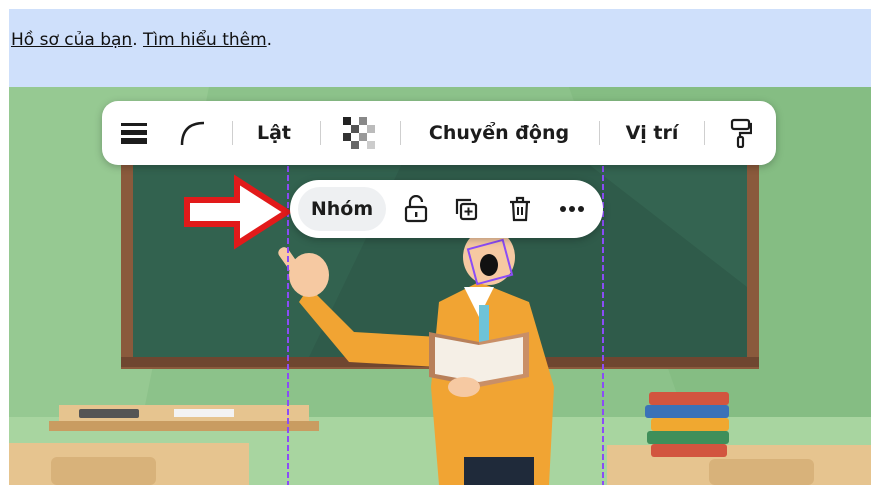  I want to click on delete-button, so click(520, 209).